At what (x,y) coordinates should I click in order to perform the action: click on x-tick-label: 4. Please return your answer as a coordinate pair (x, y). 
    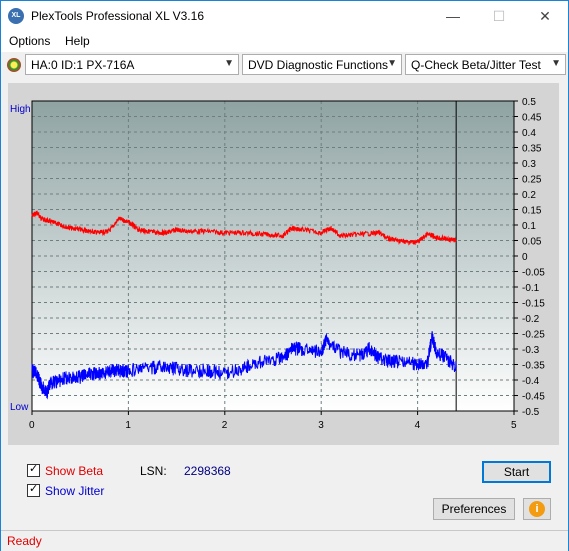
    Looking at the image, I should click on (418, 425).